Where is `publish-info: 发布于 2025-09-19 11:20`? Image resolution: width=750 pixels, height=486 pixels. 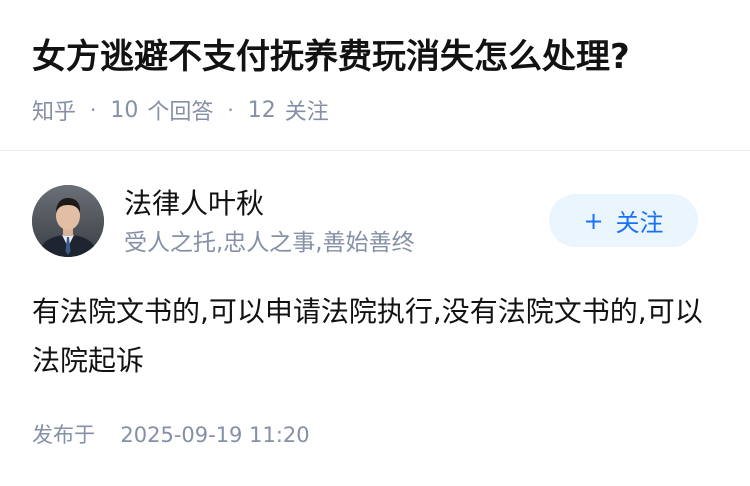 publish-info: 发布于 2025-09-19 11:20 is located at coordinates (171, 435).